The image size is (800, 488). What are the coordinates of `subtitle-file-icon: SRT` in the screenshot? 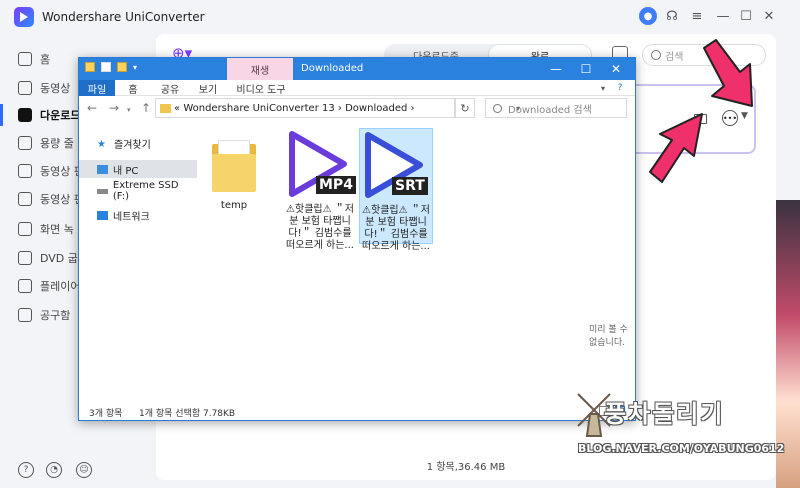 It's located at (396, 166).